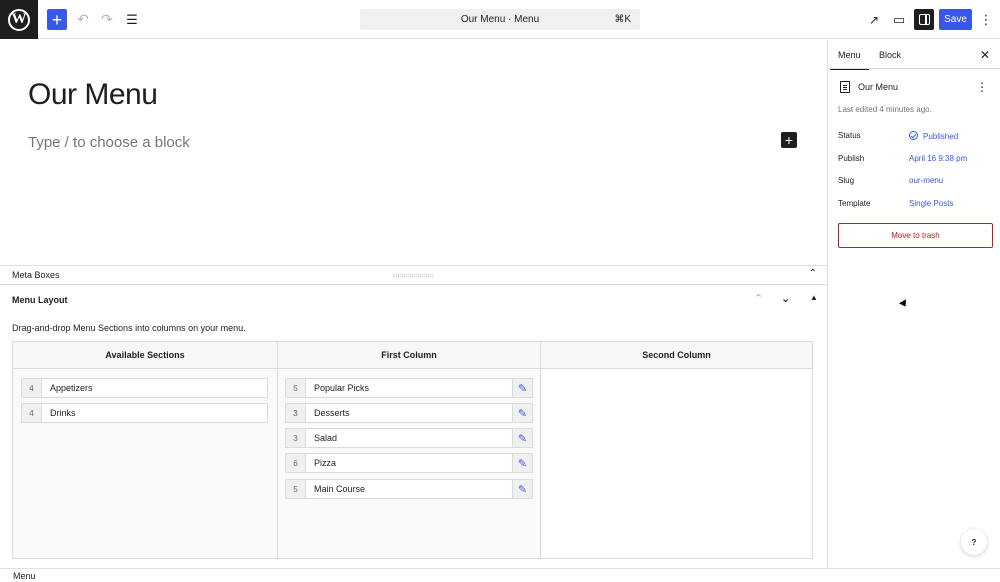  I want to click on toggle-panel-button: ▲, so click(814, 297).